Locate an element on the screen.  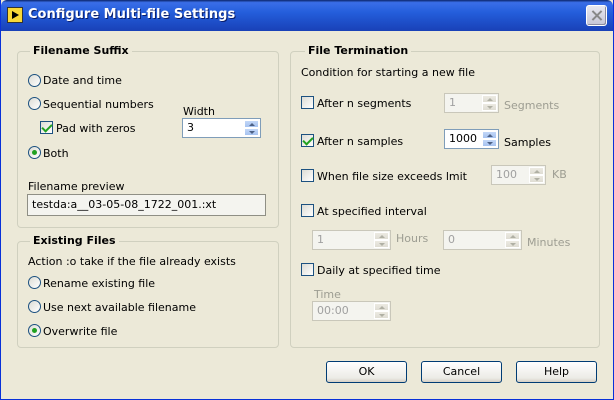
ok-button: OK is located at coordinates (366, 372).